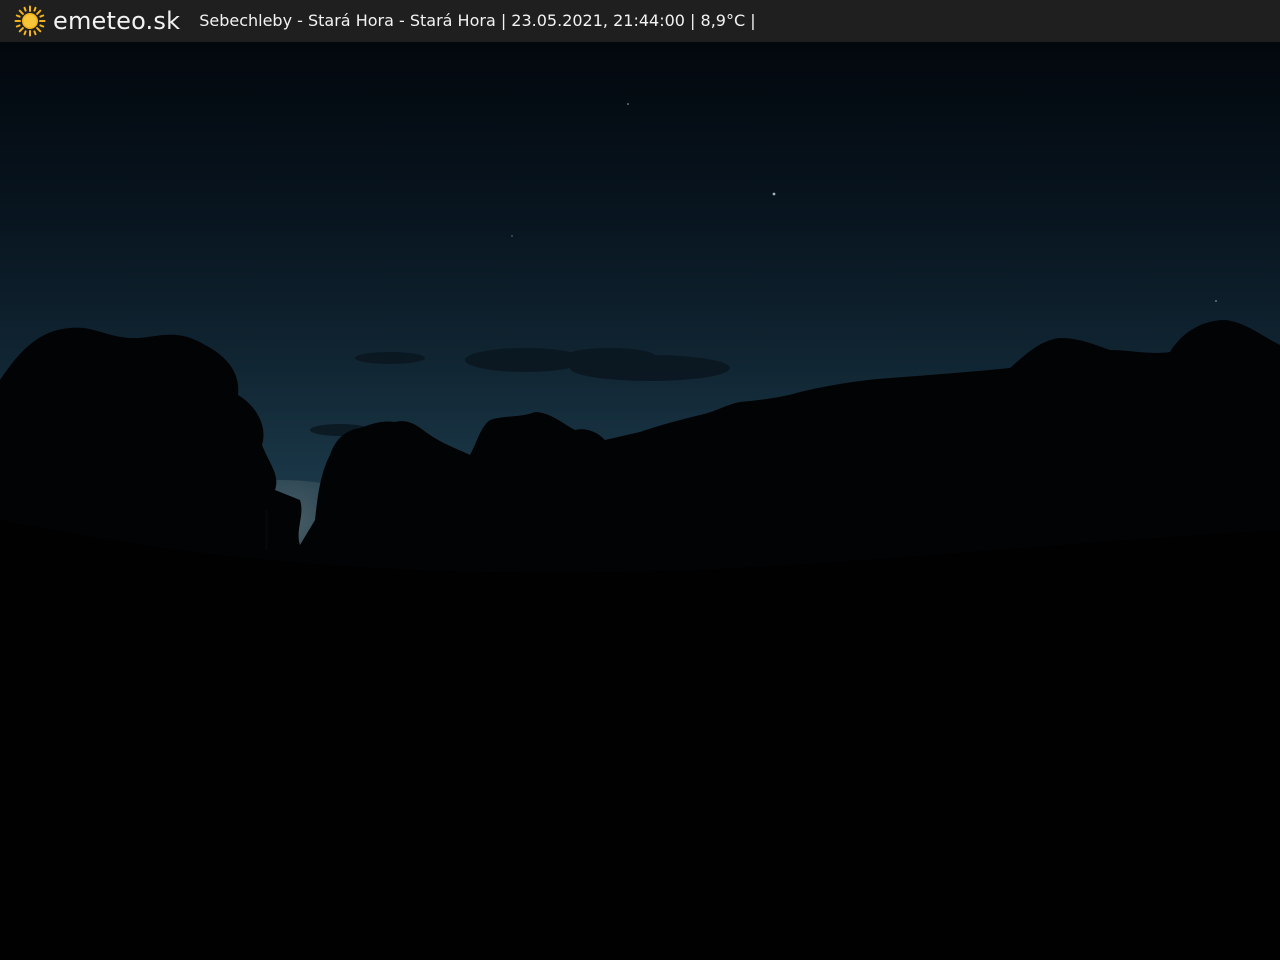 The width and height of the screenshot is (1280, 960). I want to click on brand-name: emeteo.sk, so click(117, 21).